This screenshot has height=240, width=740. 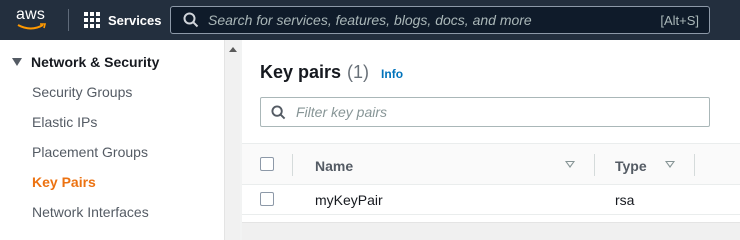 I want to click on cell-name: myKeyPair, so click(x=349, y=200).